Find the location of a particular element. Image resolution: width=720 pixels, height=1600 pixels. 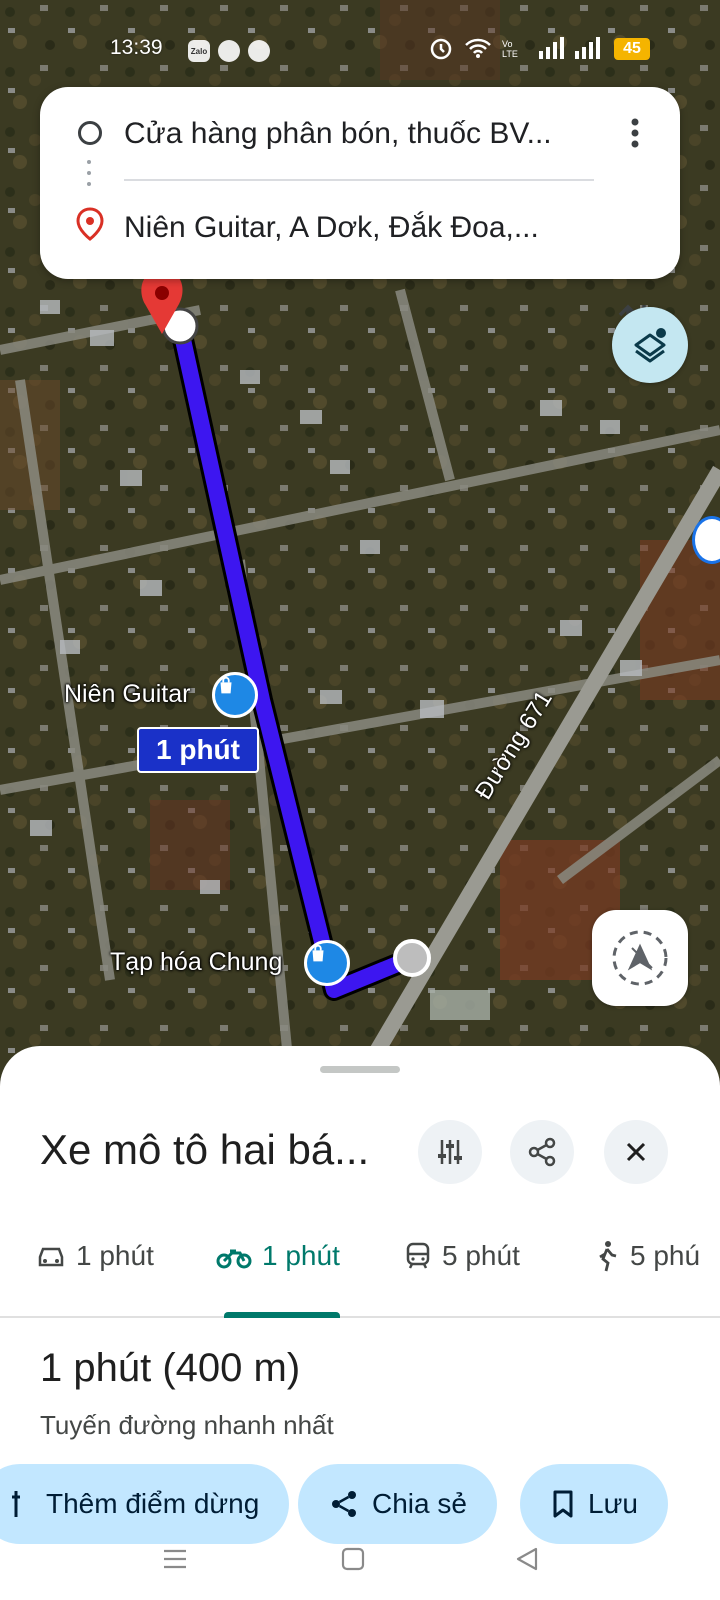

tab-motorbike-label: 1 phút is located at coordinates (301, 1255).